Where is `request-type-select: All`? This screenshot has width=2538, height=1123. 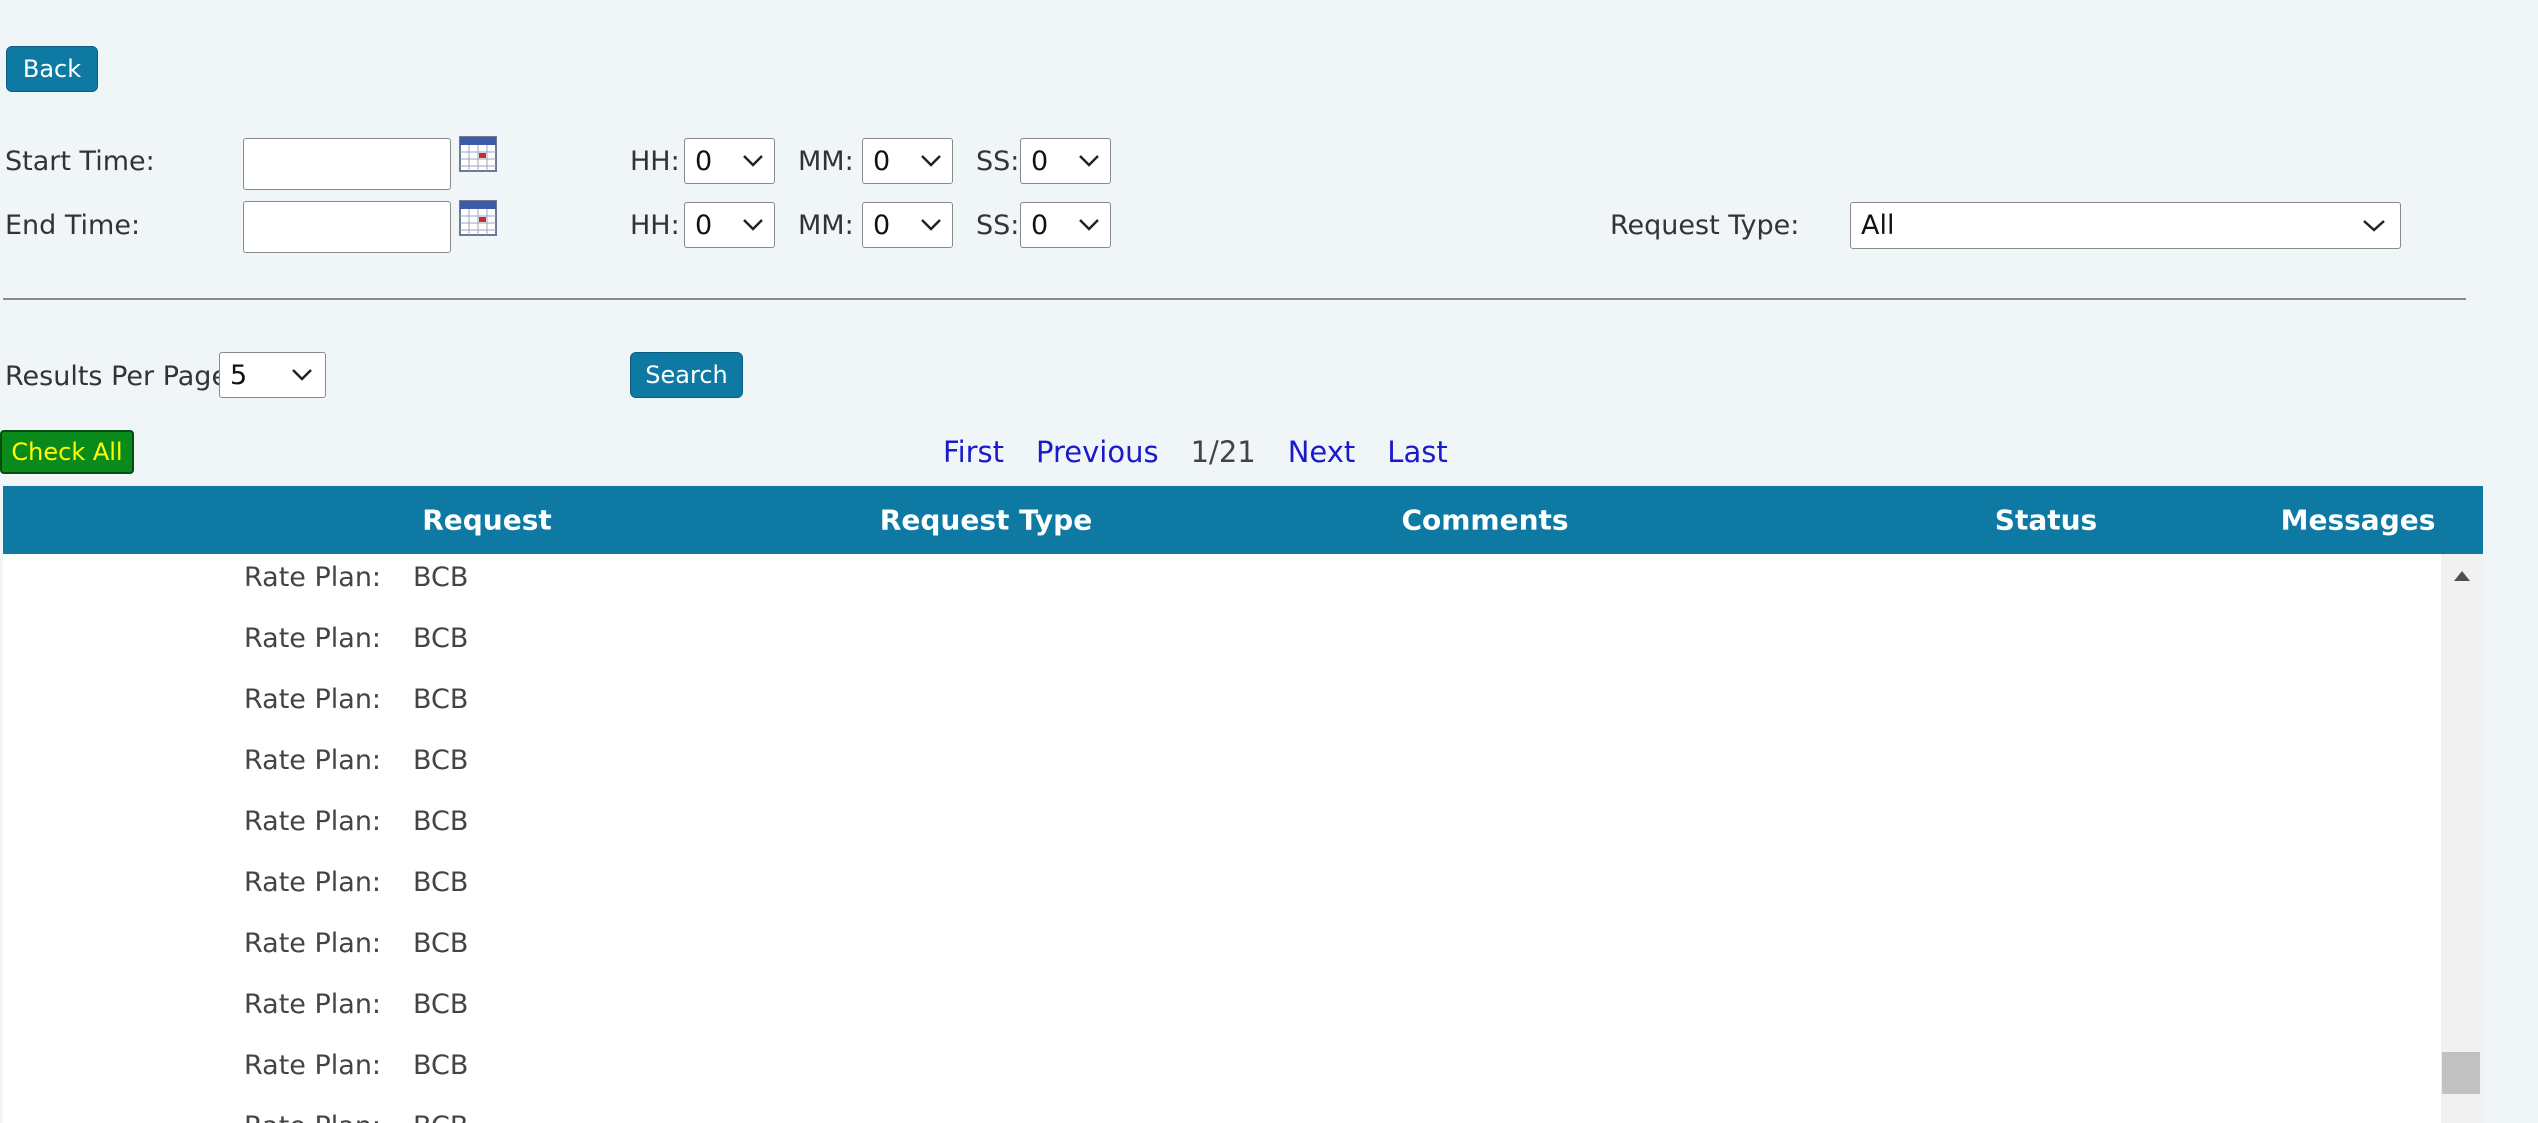
request-type-select: All is located at coordinates (2125, 225).